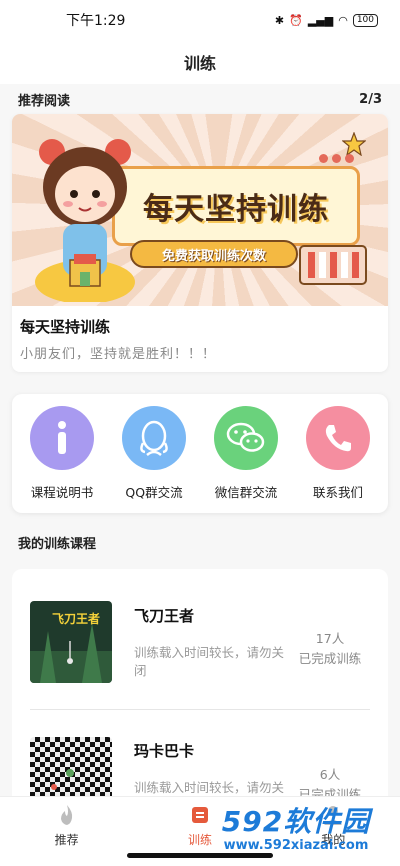 The width and height of the screenshot is (400, 866). I want to click on bluetooth-icon: ✱, so click(279, 20).